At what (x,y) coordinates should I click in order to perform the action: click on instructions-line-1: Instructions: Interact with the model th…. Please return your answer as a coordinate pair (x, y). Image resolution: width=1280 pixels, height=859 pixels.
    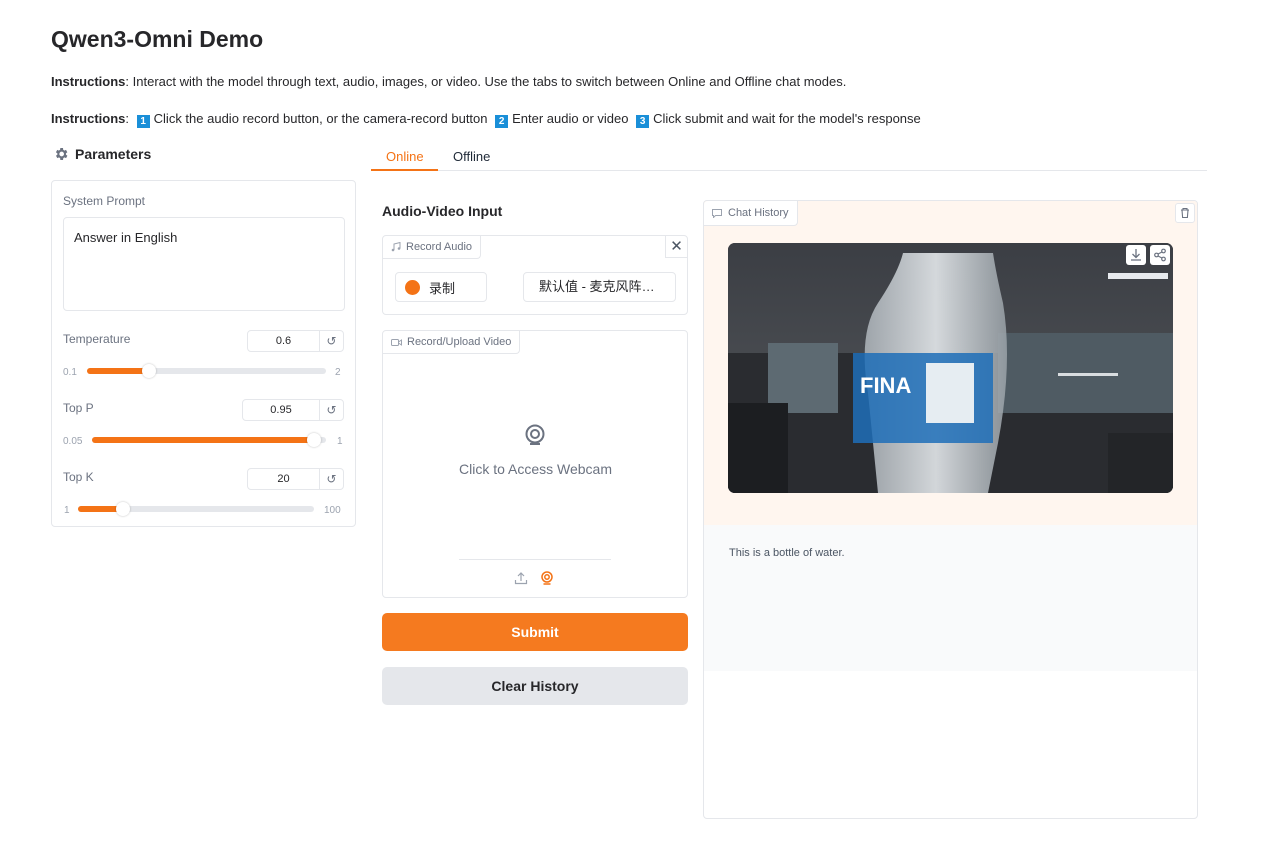
    Looking at the image, I should click on (448, 81).